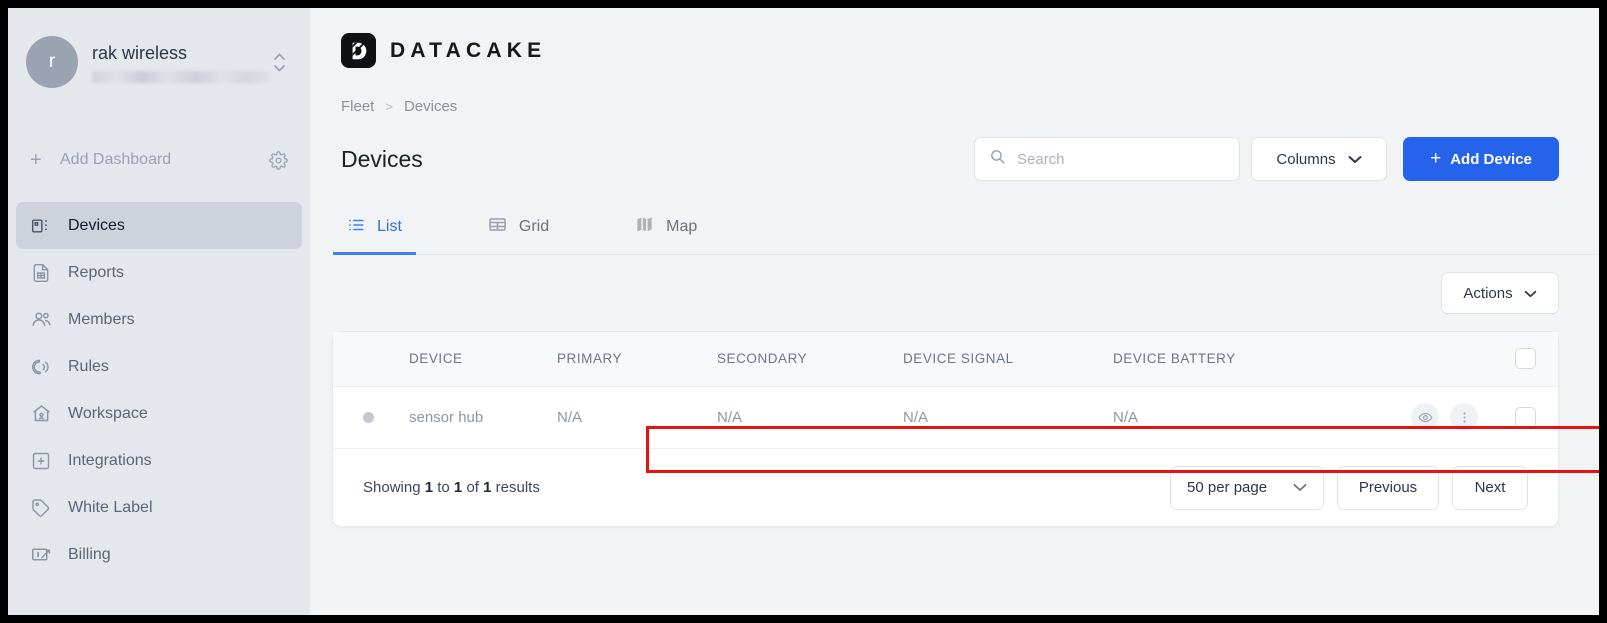 This screenshot has height=623, width=1607. I want to click on th-device-signal: DEVICE SIGNAL, so click(1008, 359).